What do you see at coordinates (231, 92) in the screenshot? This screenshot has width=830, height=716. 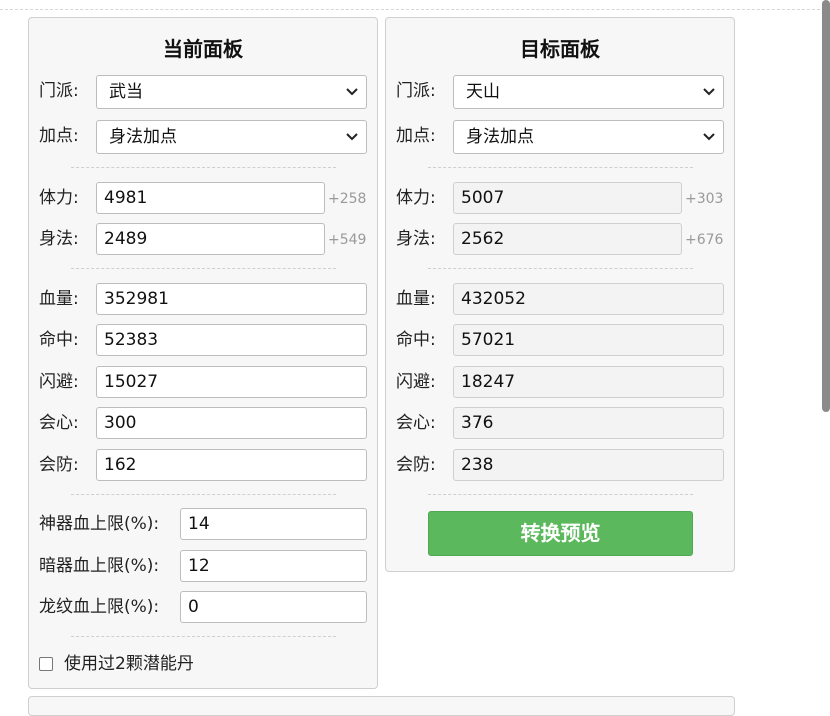 I see `current-school-select: 武当` at bounding box center [231, 92].